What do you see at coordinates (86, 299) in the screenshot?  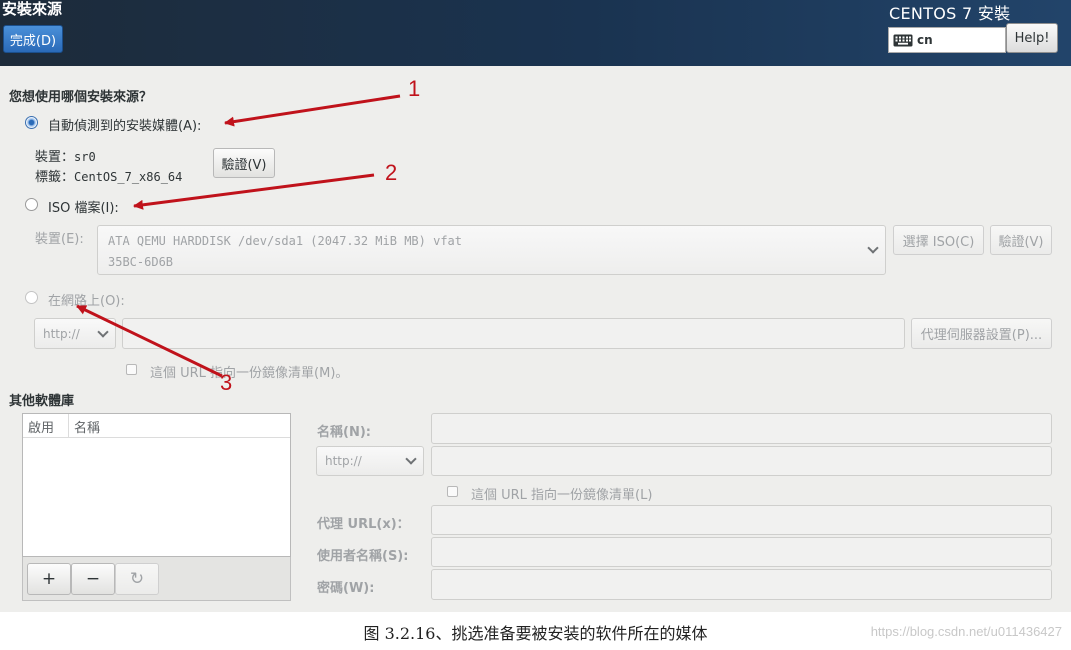 I see `network-label: 在網路上(O):` at bounding box center [86, 299].